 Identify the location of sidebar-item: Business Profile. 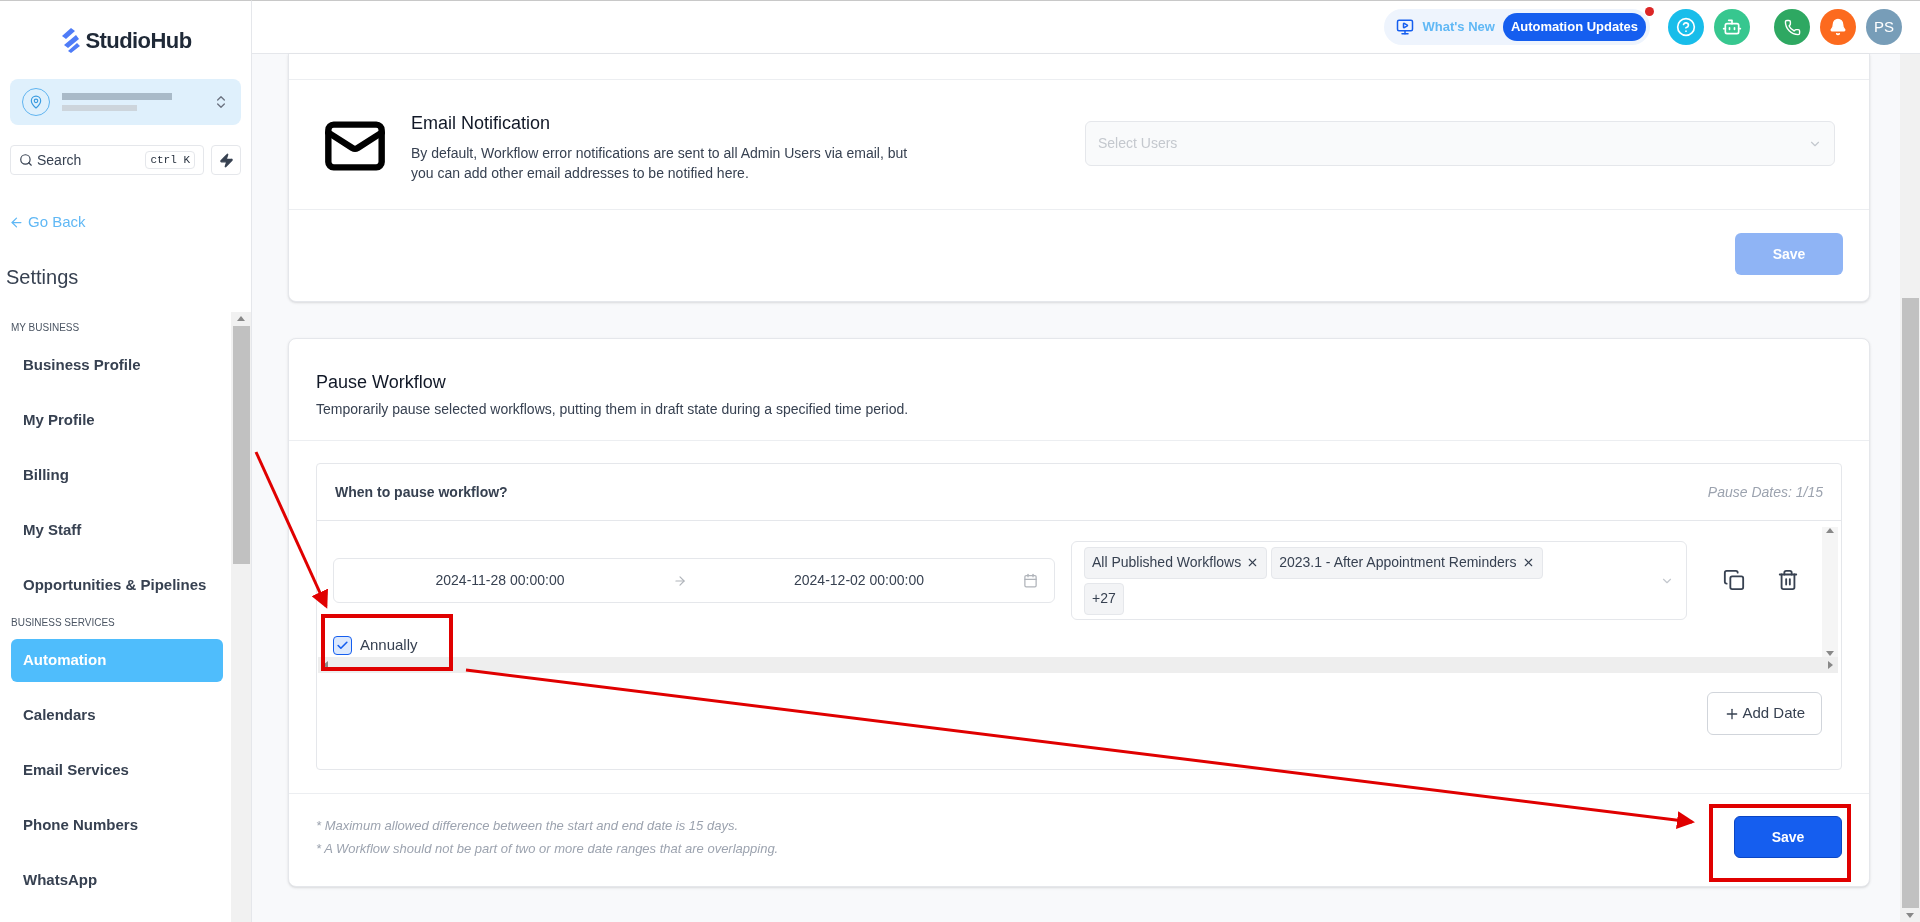
(117, 365).